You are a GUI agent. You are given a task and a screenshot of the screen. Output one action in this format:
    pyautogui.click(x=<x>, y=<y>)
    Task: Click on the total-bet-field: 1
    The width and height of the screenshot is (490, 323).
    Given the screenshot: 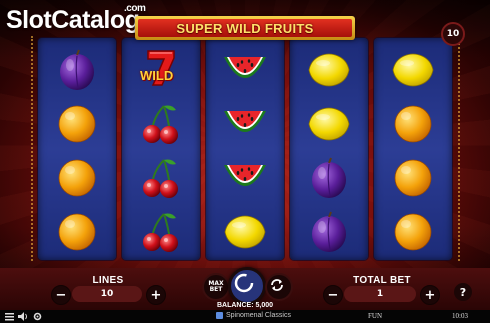 What is the action you would take?
    pyautogui.click(x=380, y=294)
    